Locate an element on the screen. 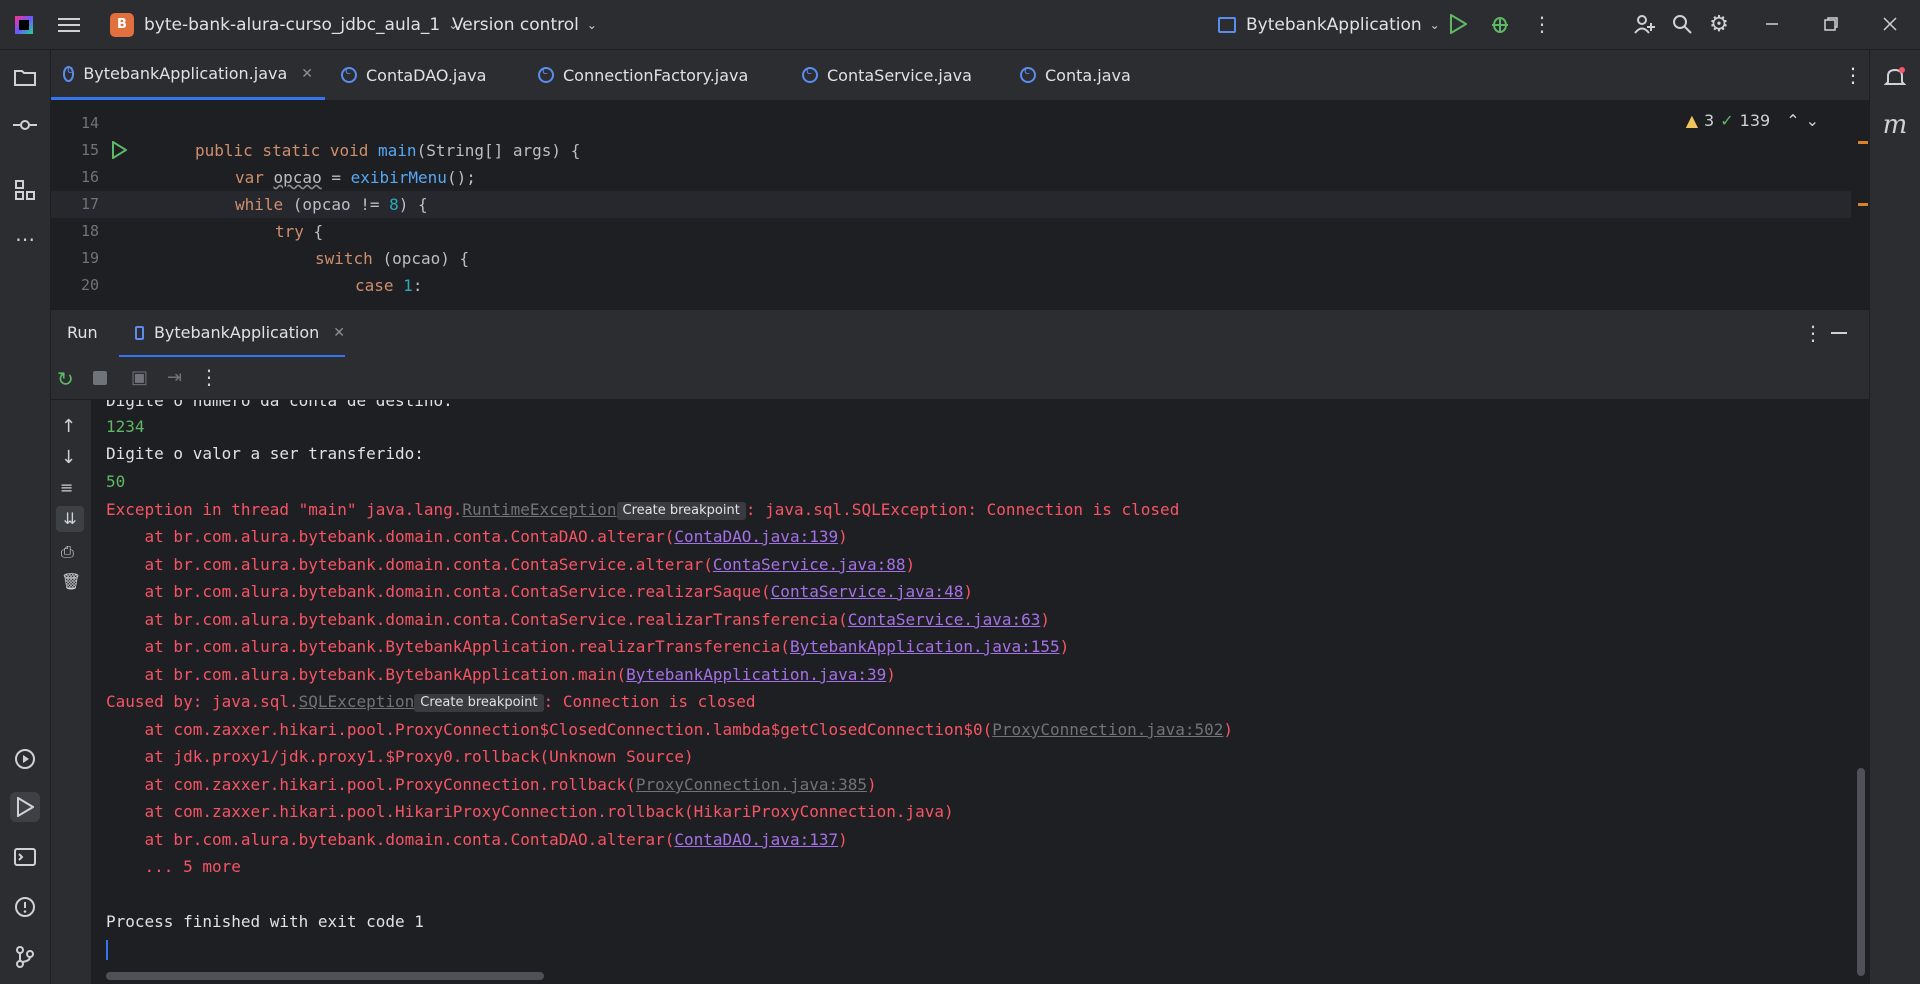  source-link: ContaDAO.java:137 is located at coordinates (756, 839).